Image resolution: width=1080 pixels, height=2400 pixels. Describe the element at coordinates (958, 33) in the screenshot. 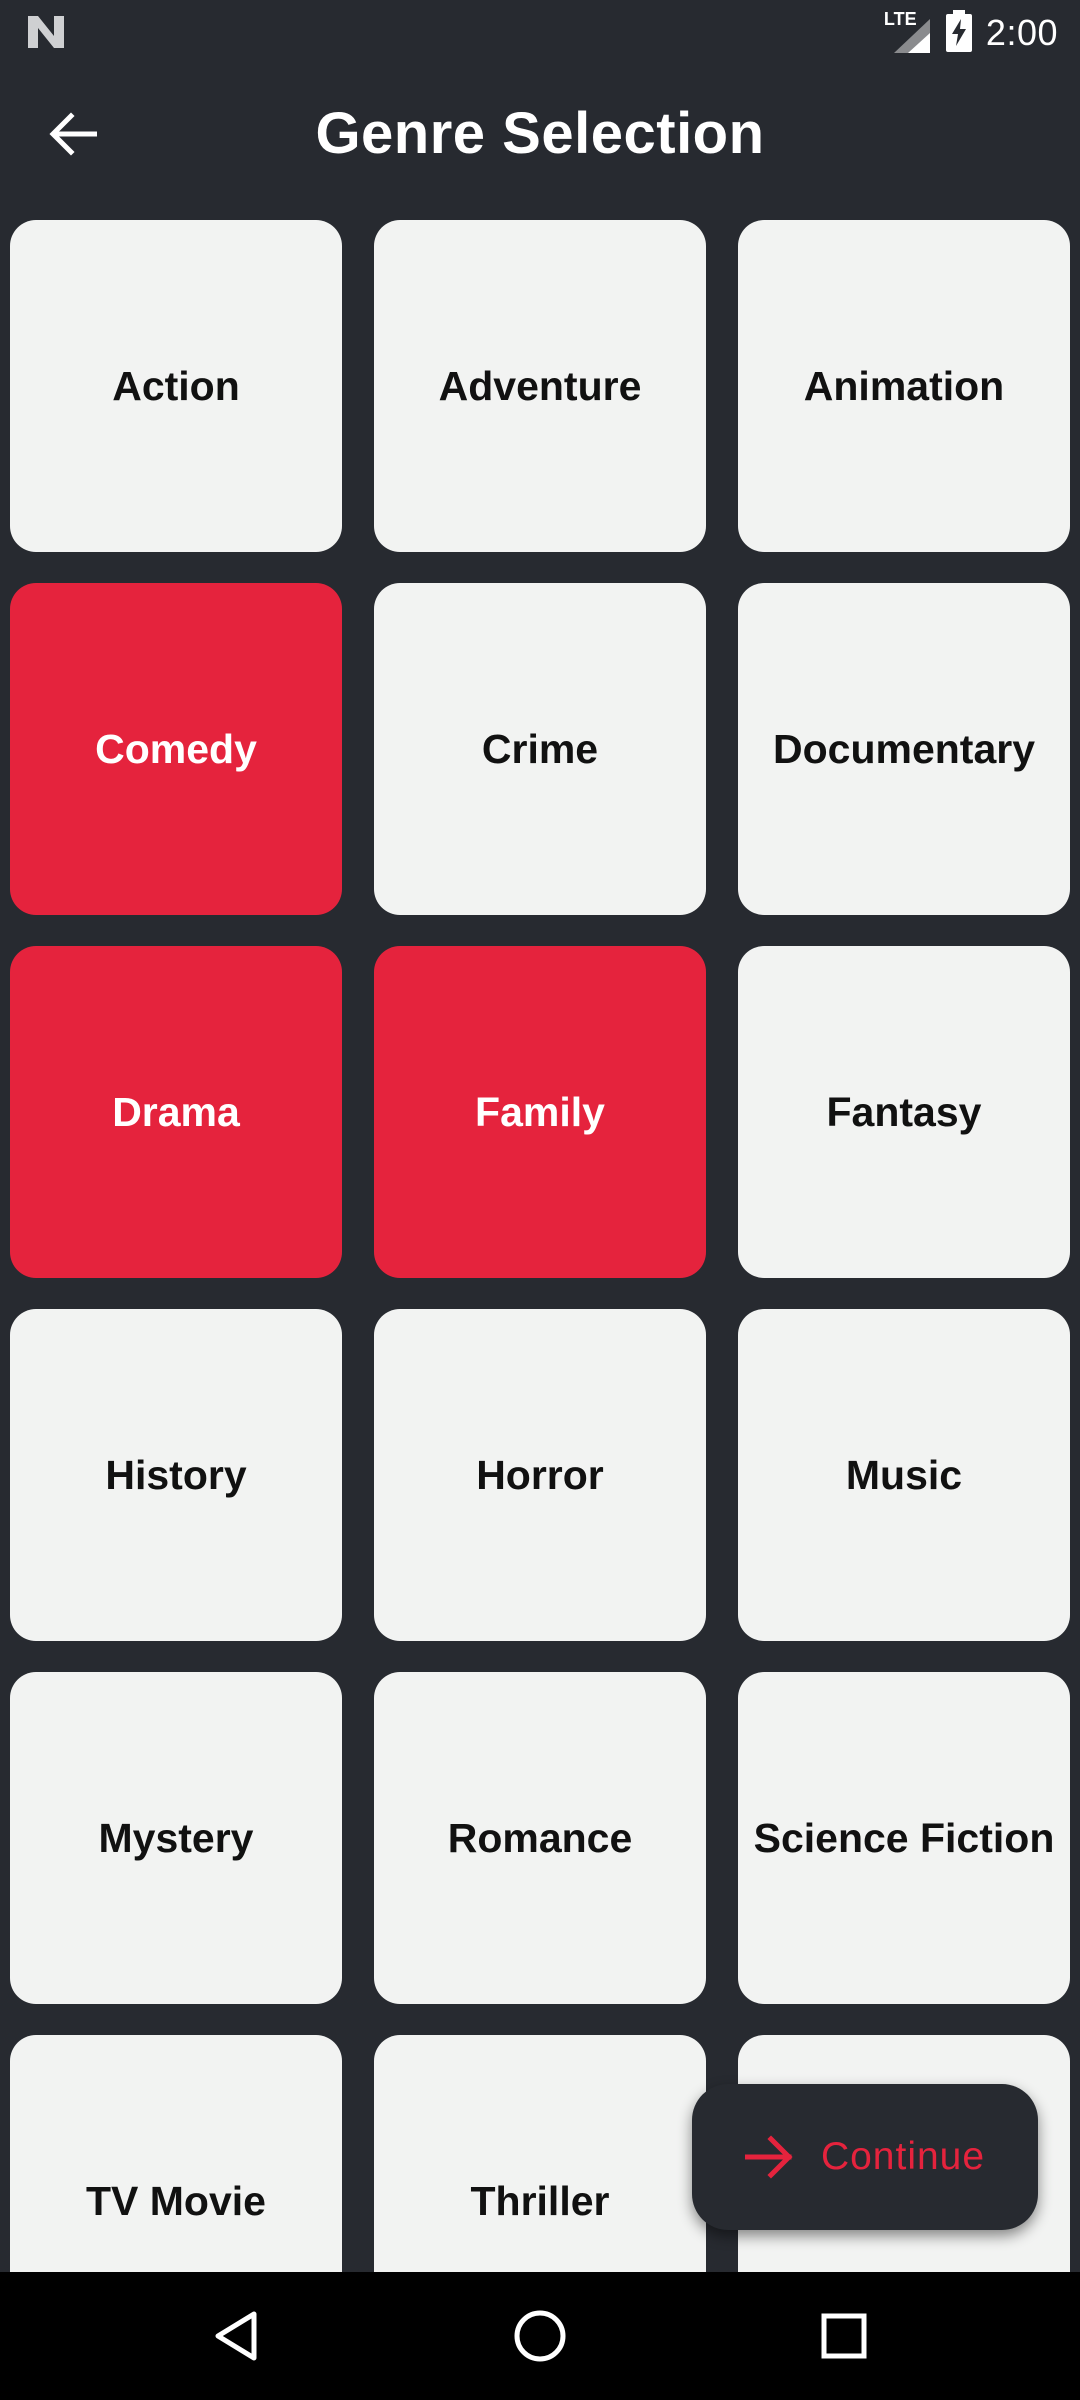

I see `battery-charging-icon` at that location.